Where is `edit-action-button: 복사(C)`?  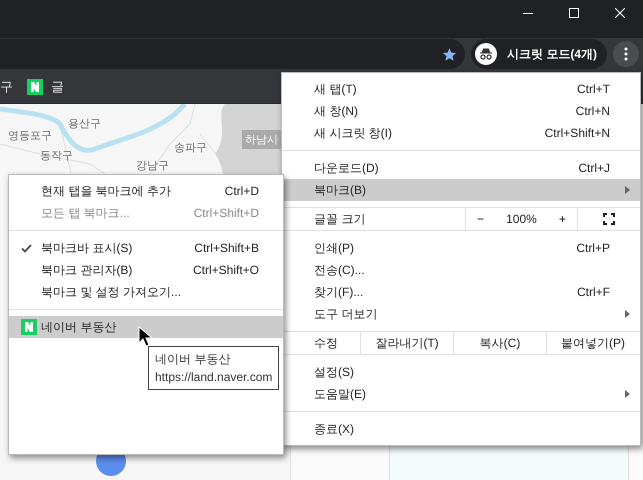
edit-action-button: 복사(C) is located at coordinates (500, 343).